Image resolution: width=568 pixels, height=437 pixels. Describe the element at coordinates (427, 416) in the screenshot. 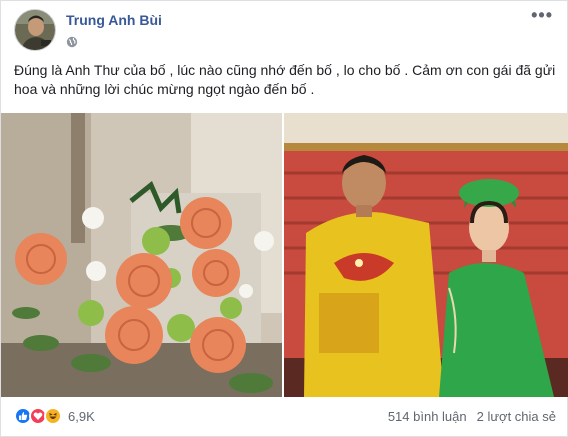

I see `comments-count-link: 514 bình luận` at that location.